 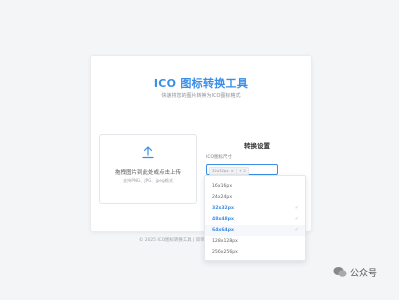 I want to click on size-option: 256x256px, so click(x=255, y=252).